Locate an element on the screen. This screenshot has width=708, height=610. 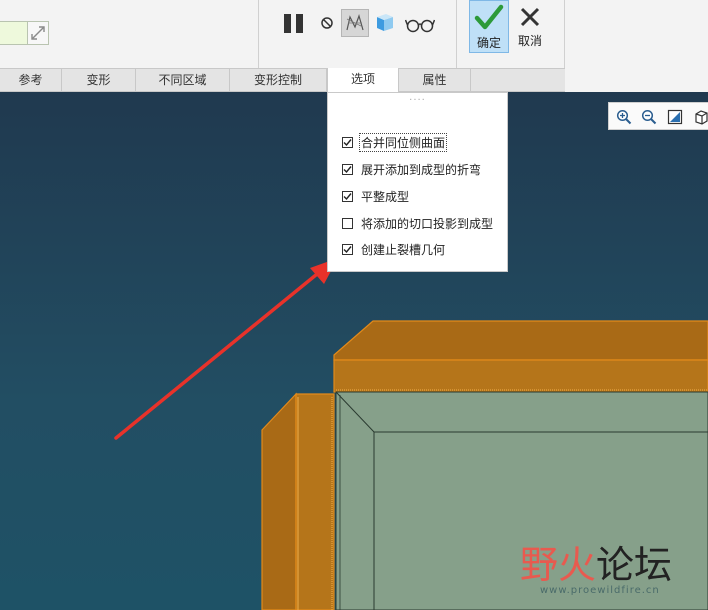
option-create-relief-geometry: 创建止裂槽几何 is located at coordinates (394, 249).